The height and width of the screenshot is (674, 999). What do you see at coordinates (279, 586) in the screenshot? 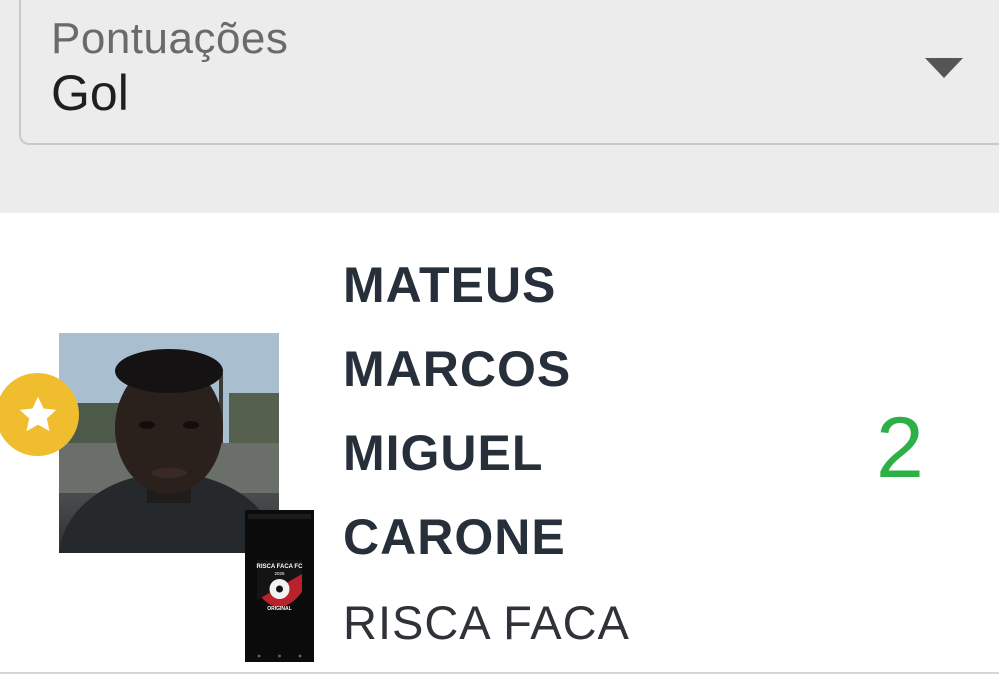
I see `team-logo-image: RISCA FACA FC 2025 ORIGINAL` at bounding box center [279, 586].